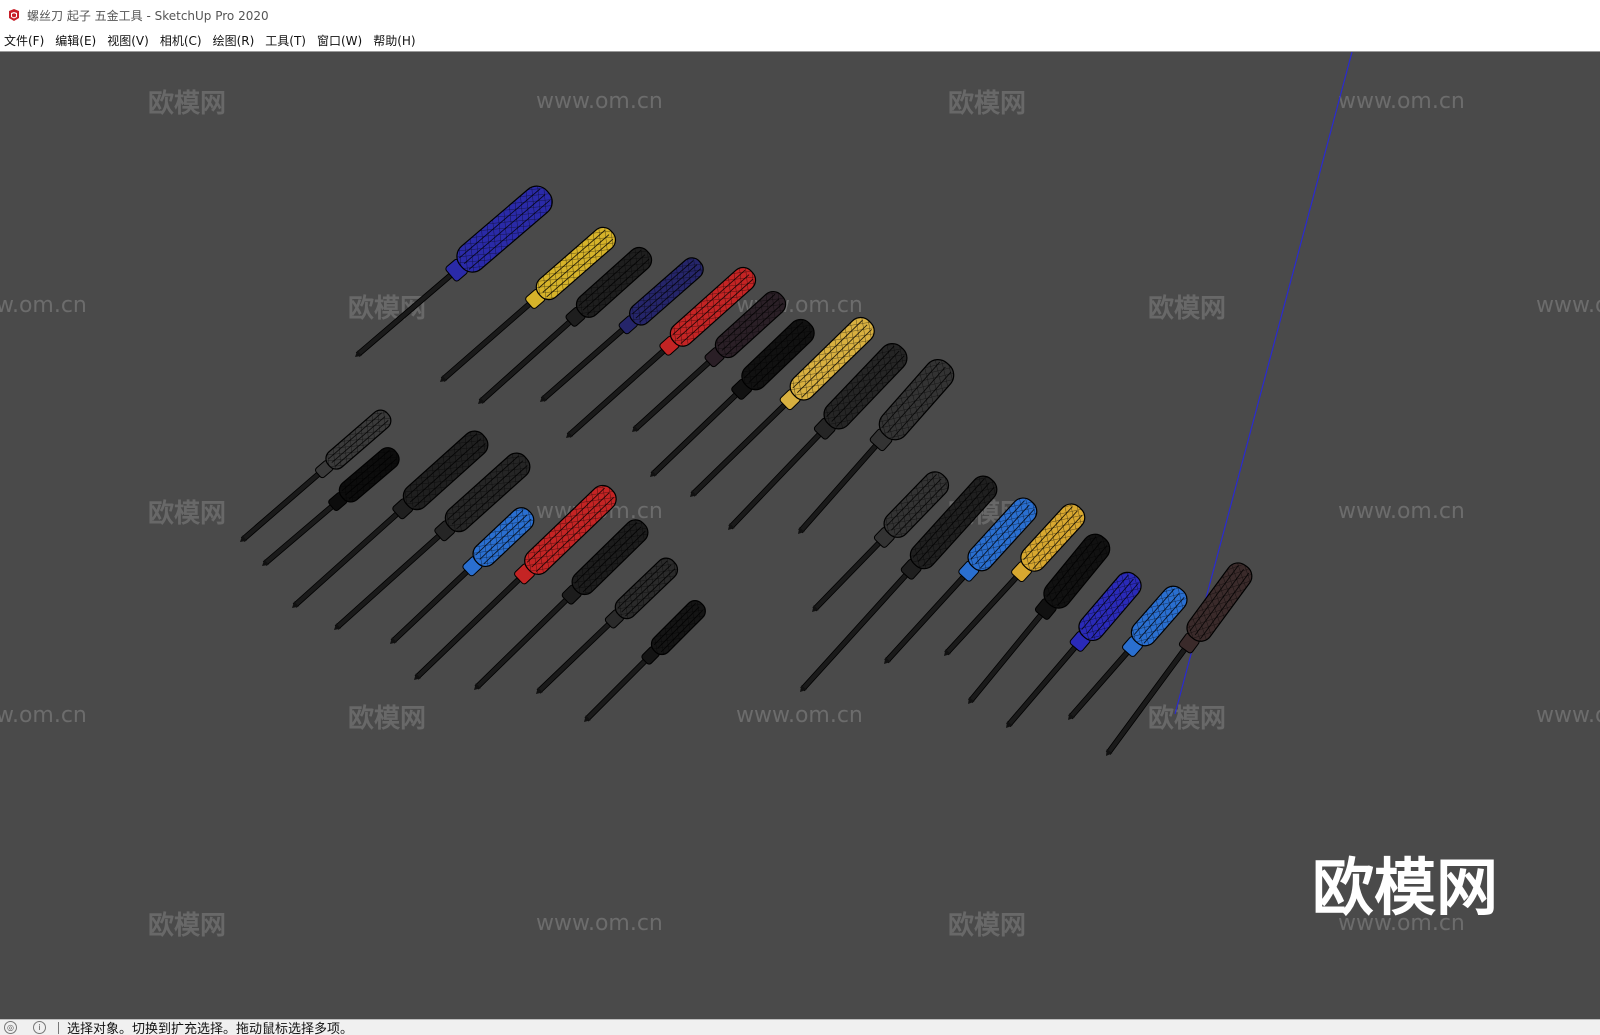 The image size is (1600, 1035). What do you see at coordinates (77, 40) in the screenshot?
I see `menu-edit: 编辑(E)` at bounding box center [77, 40].